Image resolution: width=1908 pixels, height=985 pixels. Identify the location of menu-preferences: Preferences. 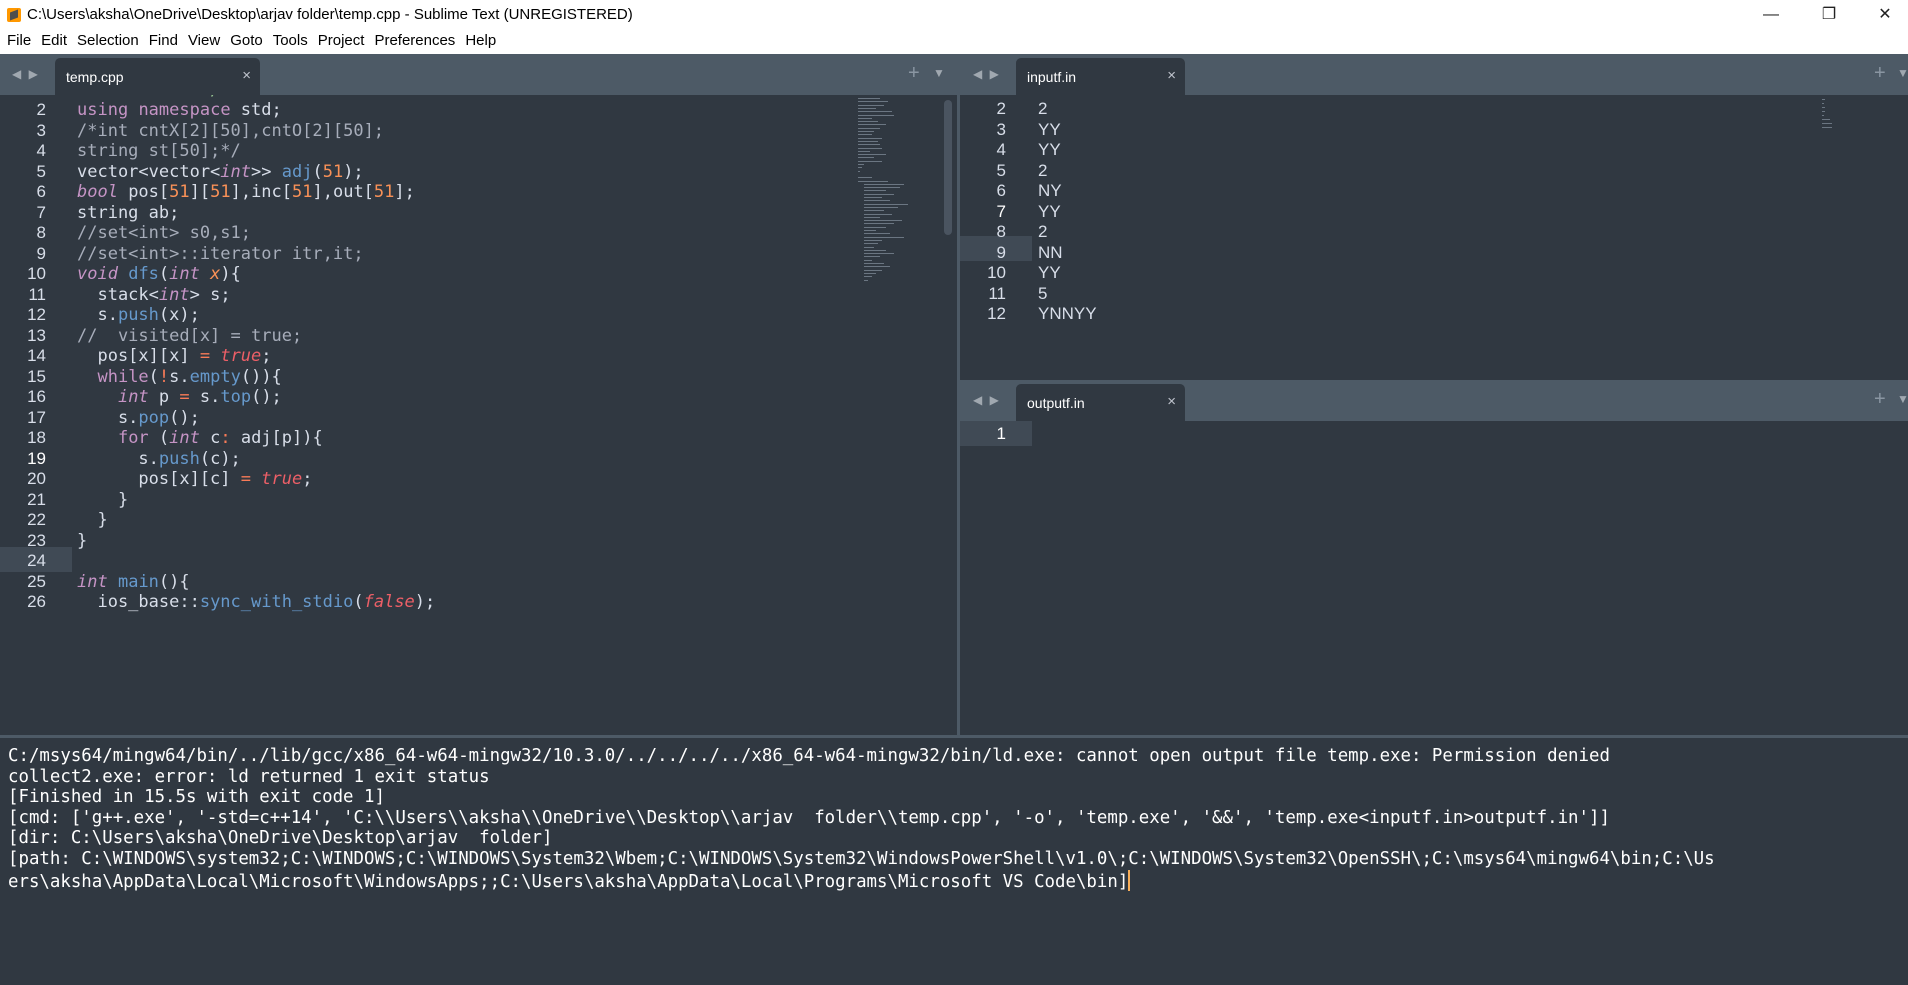
(414, 42).